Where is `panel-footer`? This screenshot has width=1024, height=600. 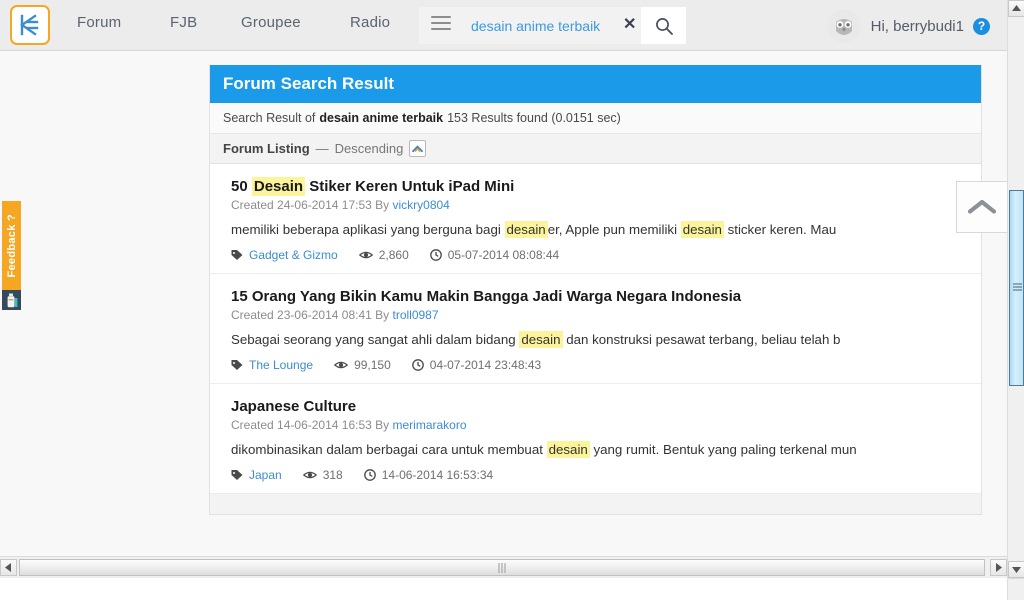
panel-footer is located at coordinates (595, 504).